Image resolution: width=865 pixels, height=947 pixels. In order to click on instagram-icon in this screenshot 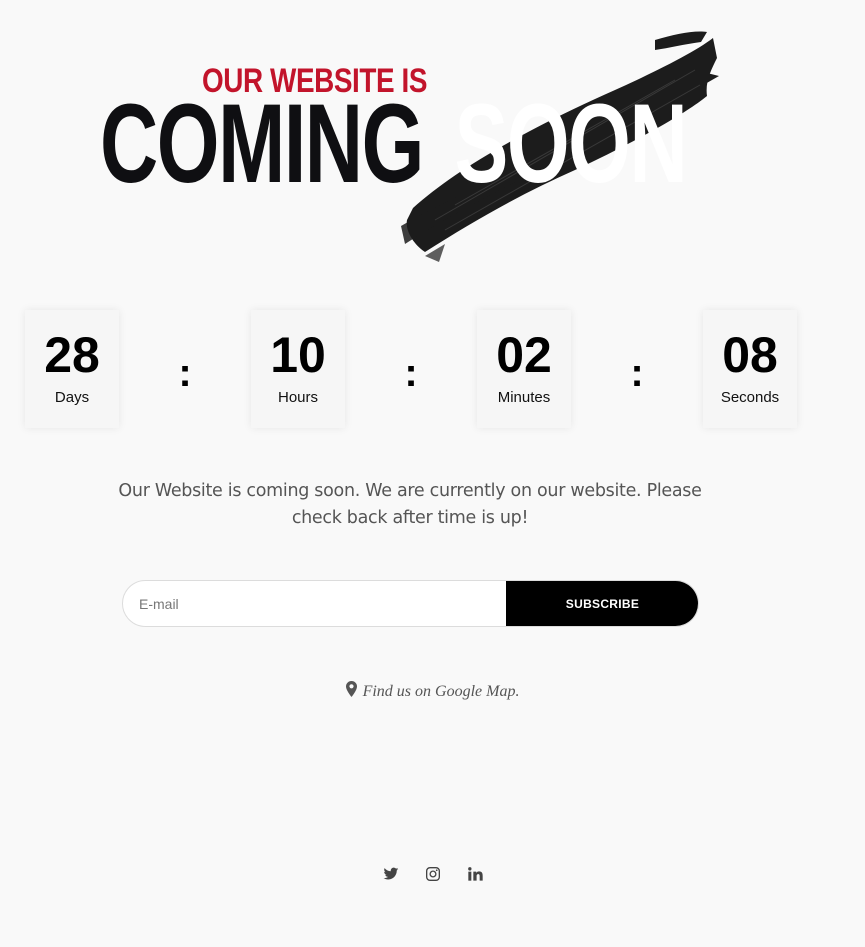, I will do `click(433, 875)`.